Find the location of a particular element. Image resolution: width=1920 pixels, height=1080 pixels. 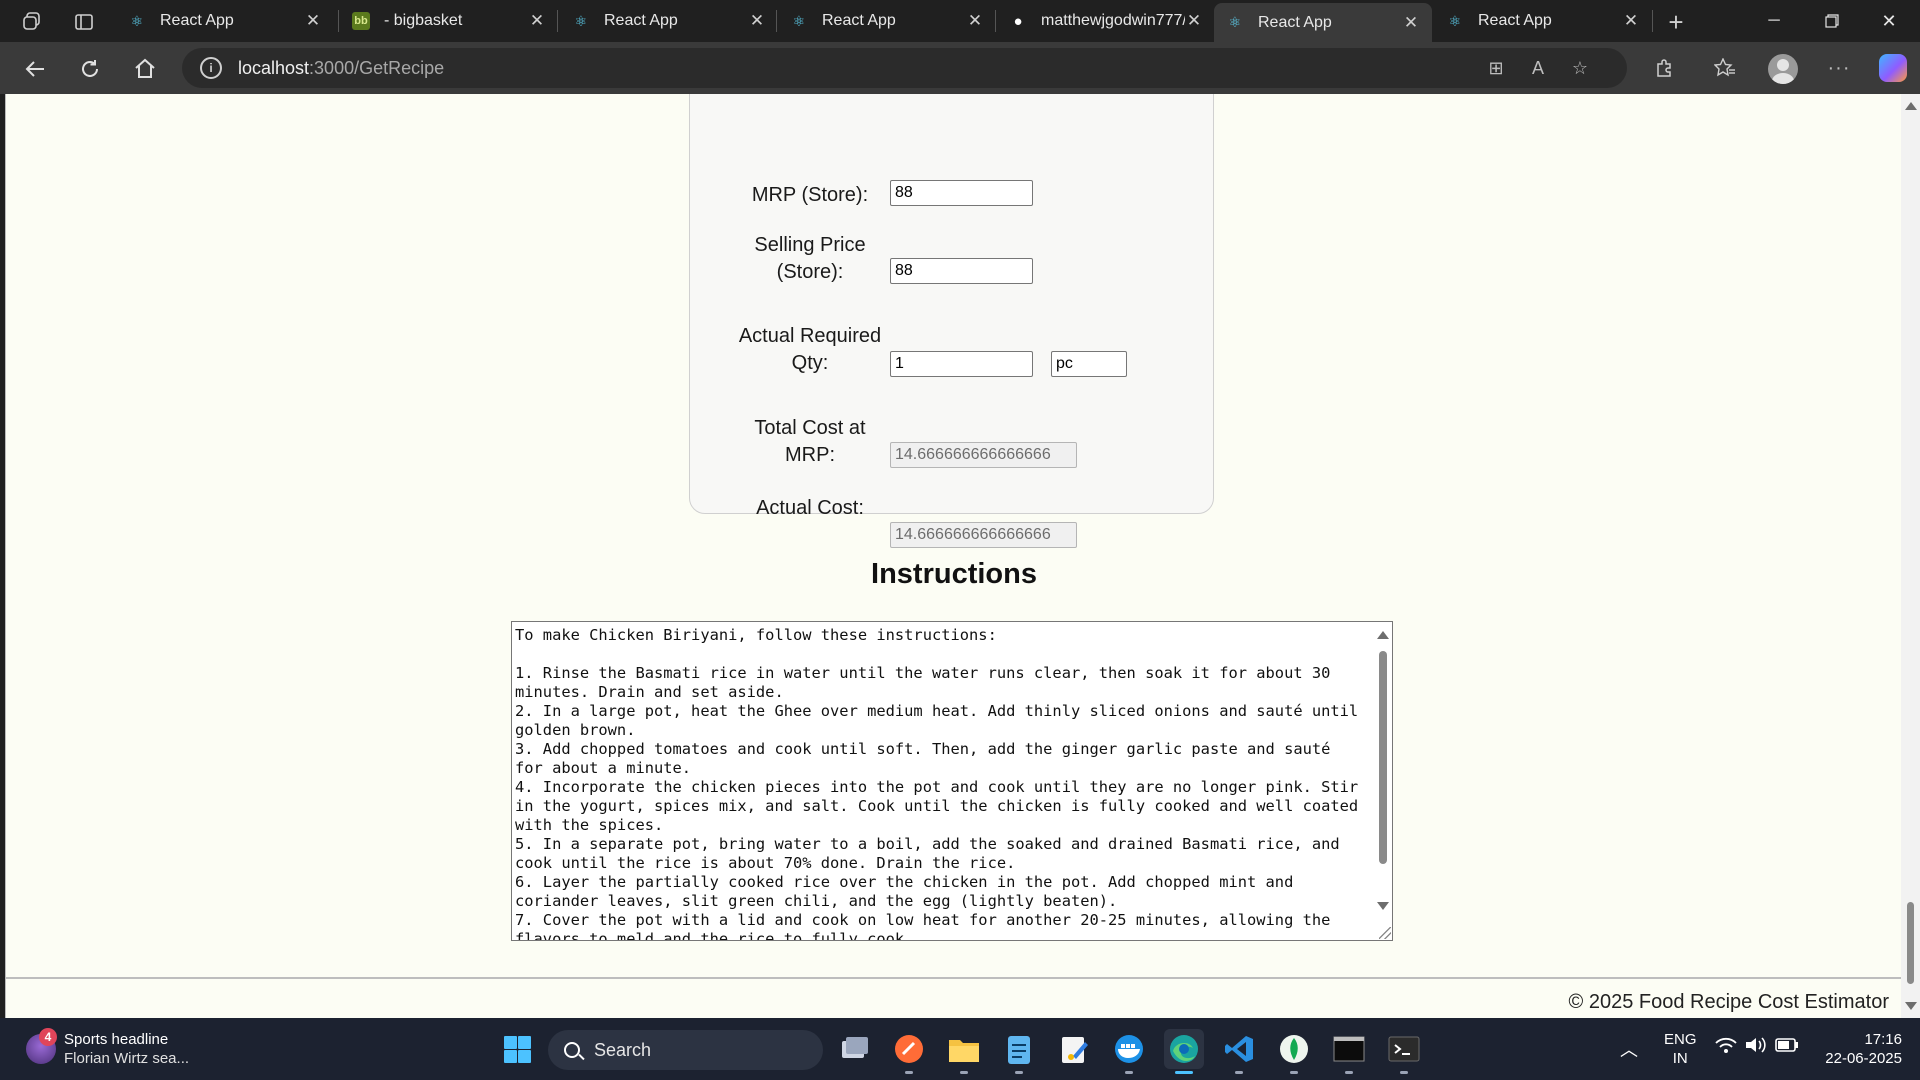

back-icon is located at coordinates (35, 69).